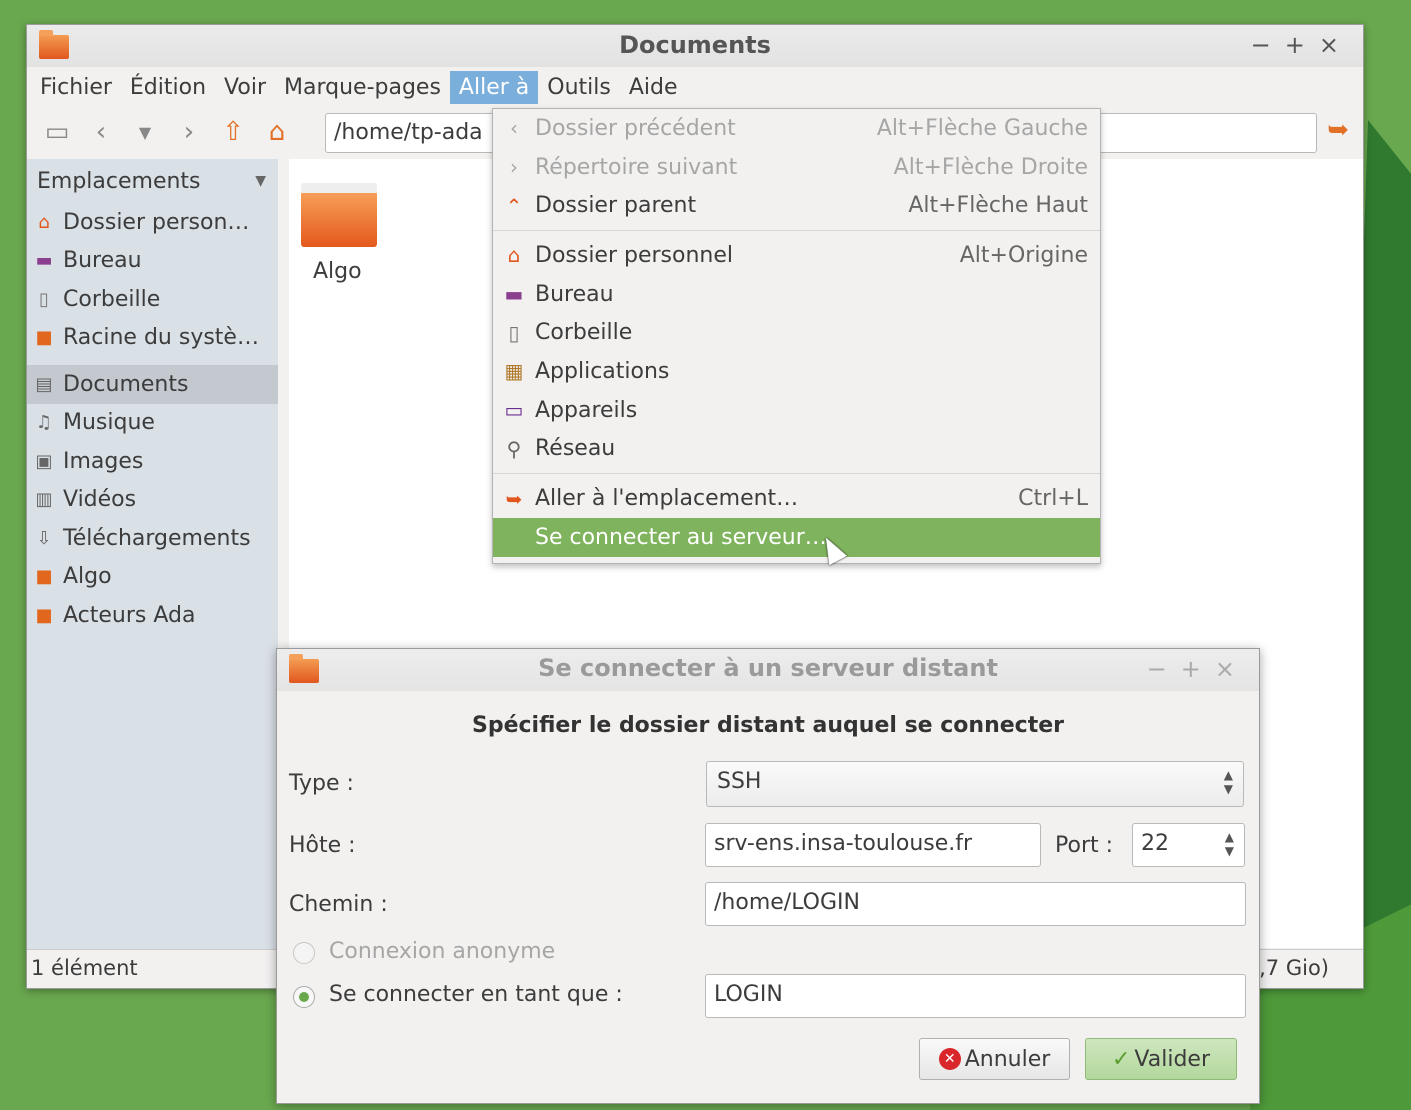 The height and width of the screenshot is (1110, 1411). I want to click on dialog-window-controls: −+×, so click(1198, 669).